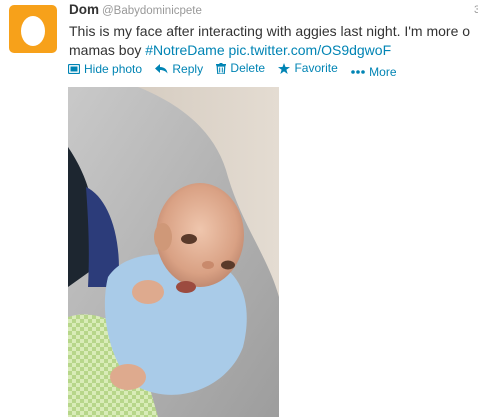 The image size is (478, 417). I want to click on tweet-actions: Hide photo Reply Delete Favorite More, so click(237, 70).